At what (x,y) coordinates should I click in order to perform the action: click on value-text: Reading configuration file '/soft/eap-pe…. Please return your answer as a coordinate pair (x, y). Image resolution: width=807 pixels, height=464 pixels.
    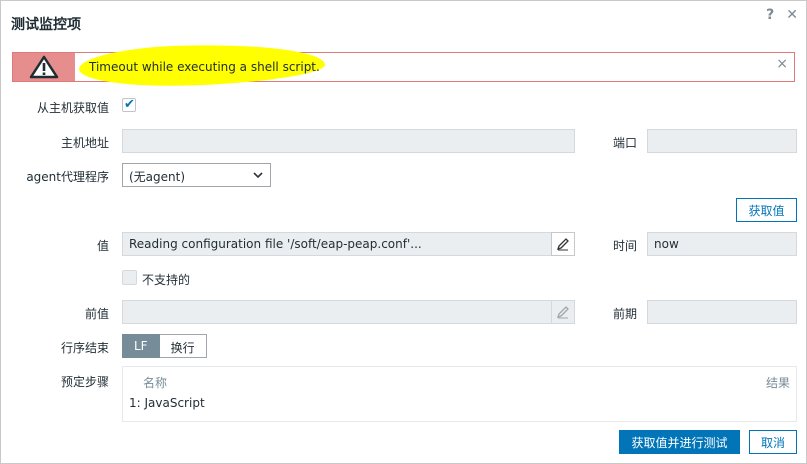
    Looking at the image, I should click on (275, 244).